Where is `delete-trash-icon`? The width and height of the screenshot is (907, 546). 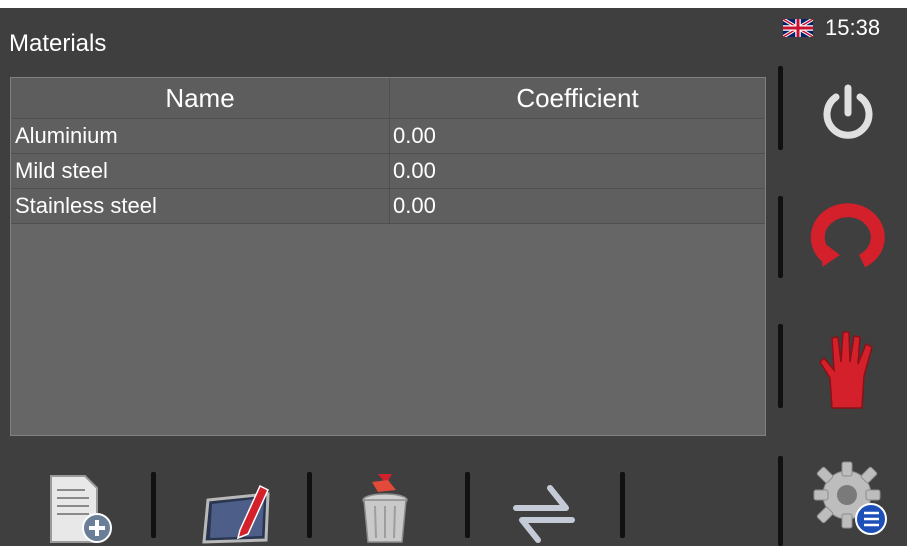
delete-trash-icon is located at coordinates (385, 508).